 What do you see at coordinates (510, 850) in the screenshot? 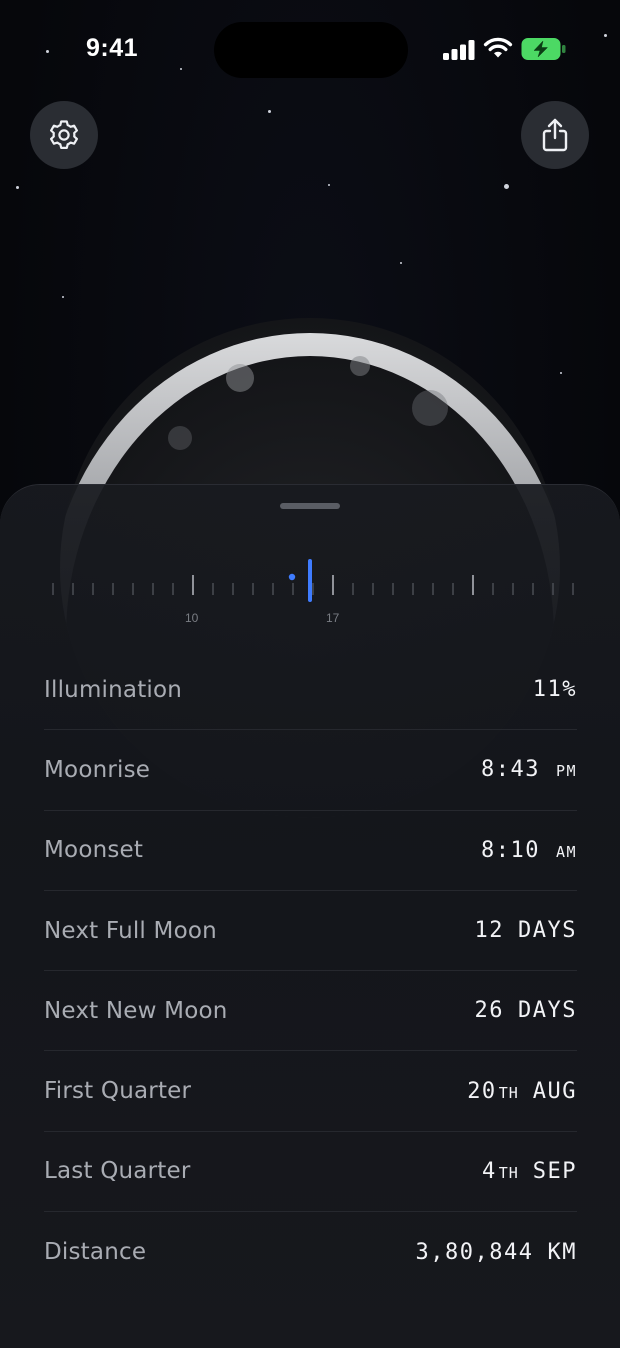
I see `detail-value-number: 8:10` at bounding box center [510, 850].